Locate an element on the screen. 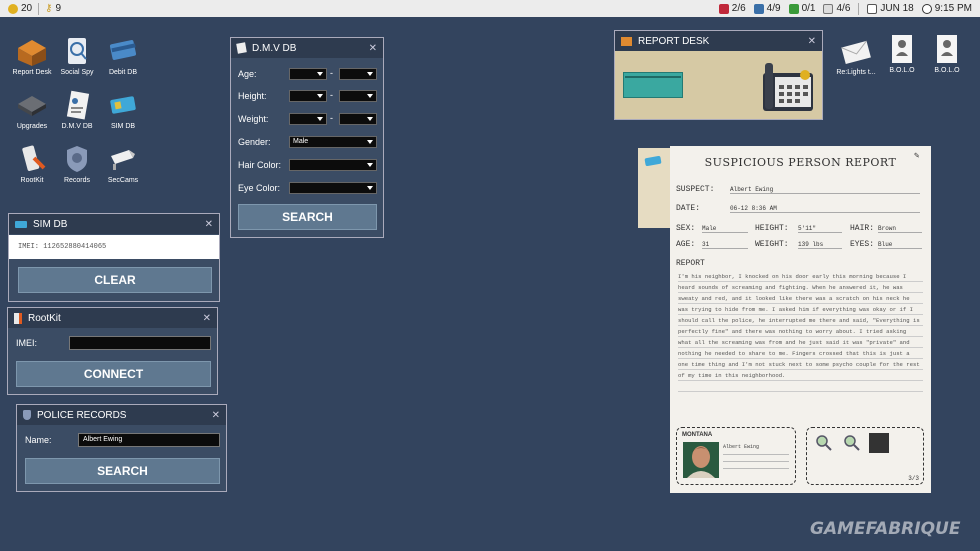 This screenshot has height=551, width=980. suspect-photo is located at coordinates (701, 460).